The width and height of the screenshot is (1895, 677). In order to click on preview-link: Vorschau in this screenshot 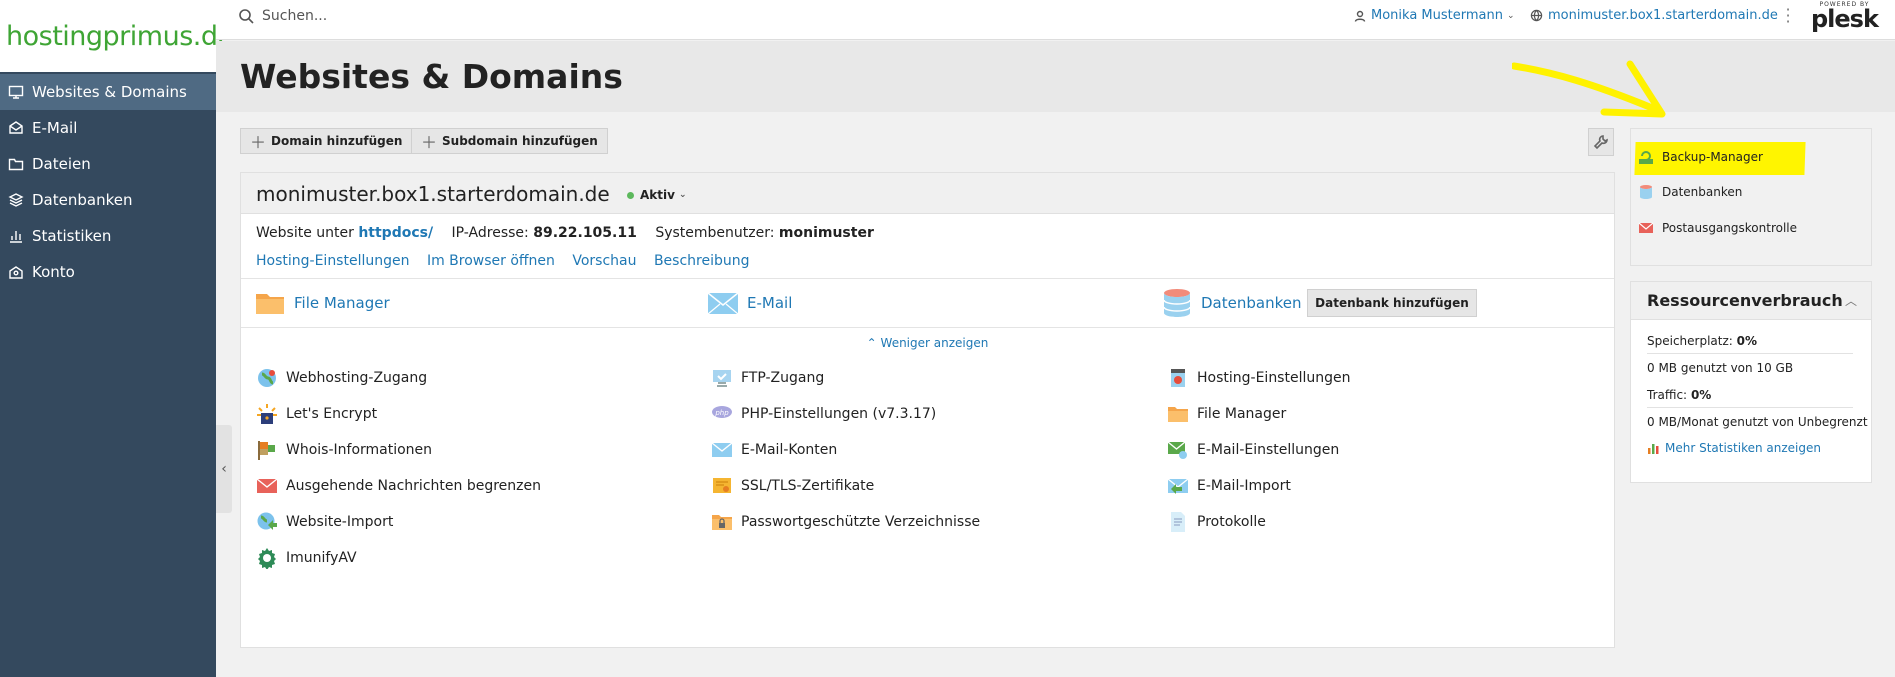, I will do `click(604, 261)`.